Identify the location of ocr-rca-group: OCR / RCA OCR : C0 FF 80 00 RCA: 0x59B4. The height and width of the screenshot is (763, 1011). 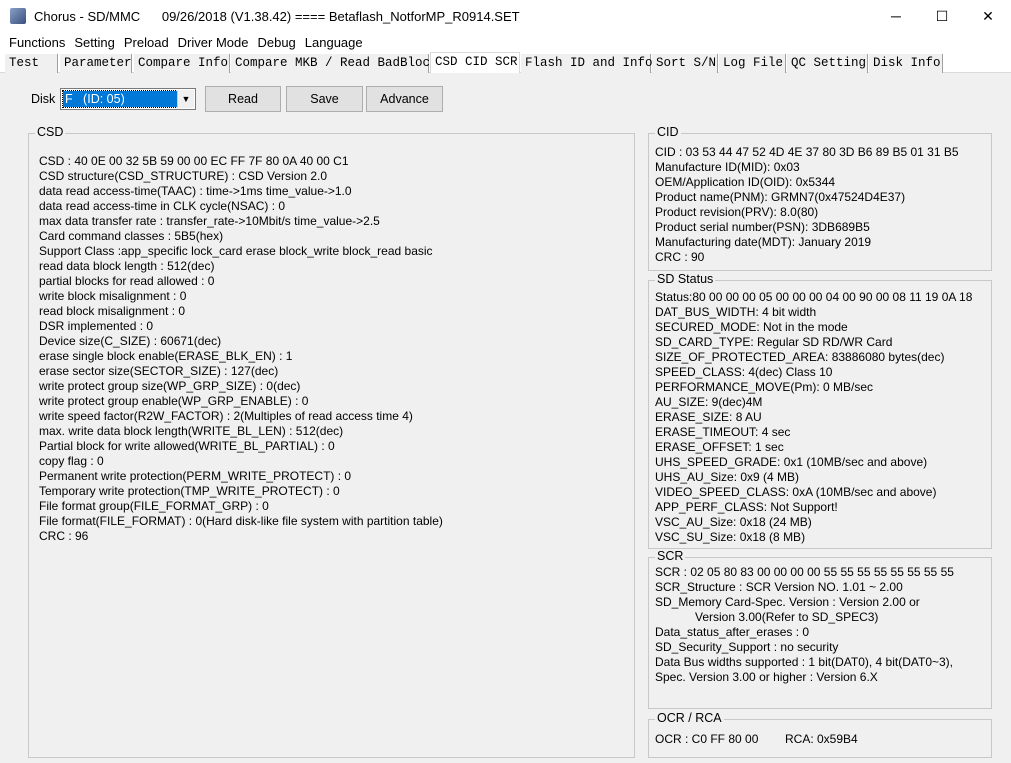
(820, 734).